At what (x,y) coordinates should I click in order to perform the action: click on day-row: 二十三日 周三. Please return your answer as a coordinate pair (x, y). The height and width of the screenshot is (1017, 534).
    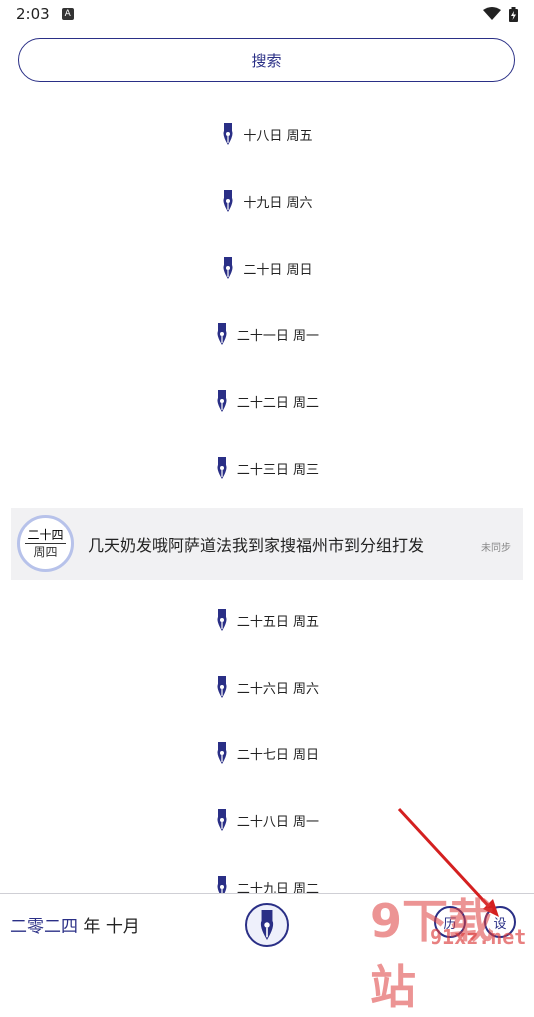
    Looking at the image, I should click on (267, 468).